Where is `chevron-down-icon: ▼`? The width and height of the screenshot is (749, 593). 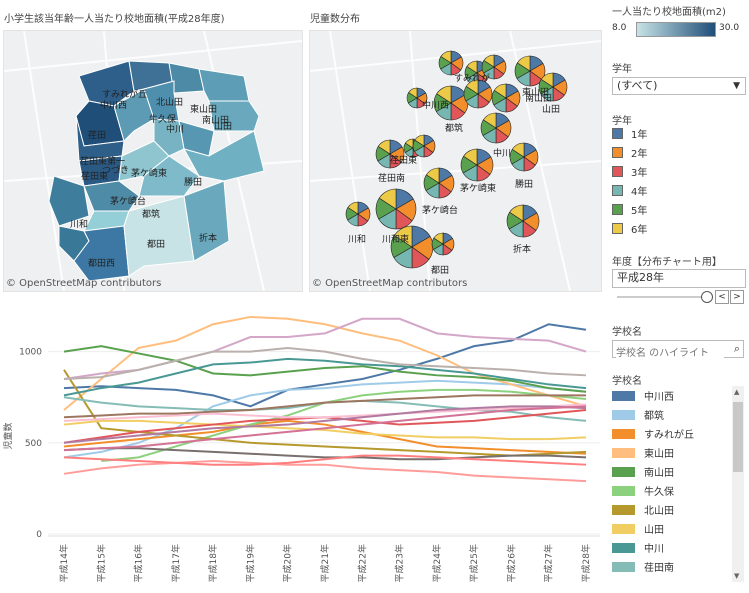 chevron-down-icon: ▼ is located at coordinates (736, 86).